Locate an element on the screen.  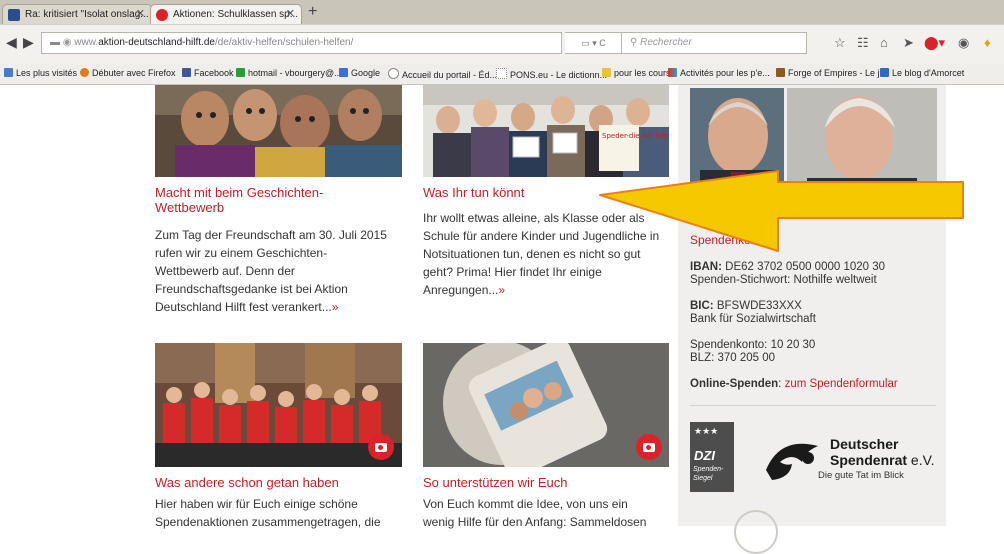
home-button-icon: ⌂ is located at coordinates (884, 42).